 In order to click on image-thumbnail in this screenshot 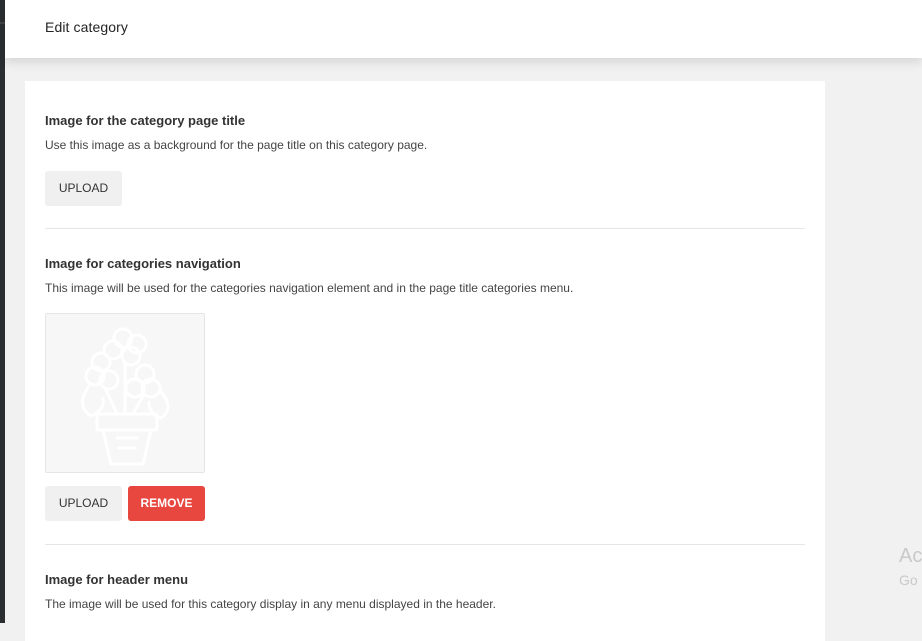, I will do `click(125, 392)`.